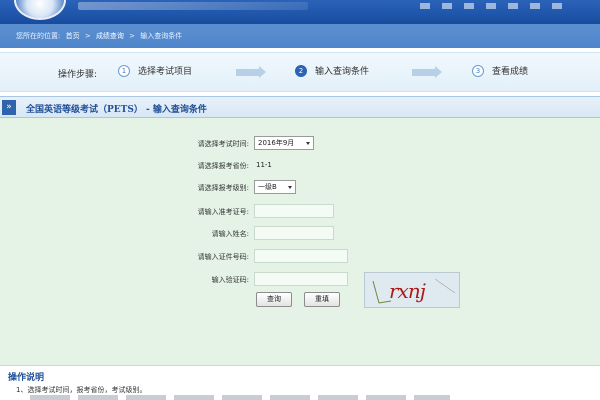  What do you see at coordinates (274, 299) in the screenshot?
I see `query-button: 查询` at bounding box center [274, 299].